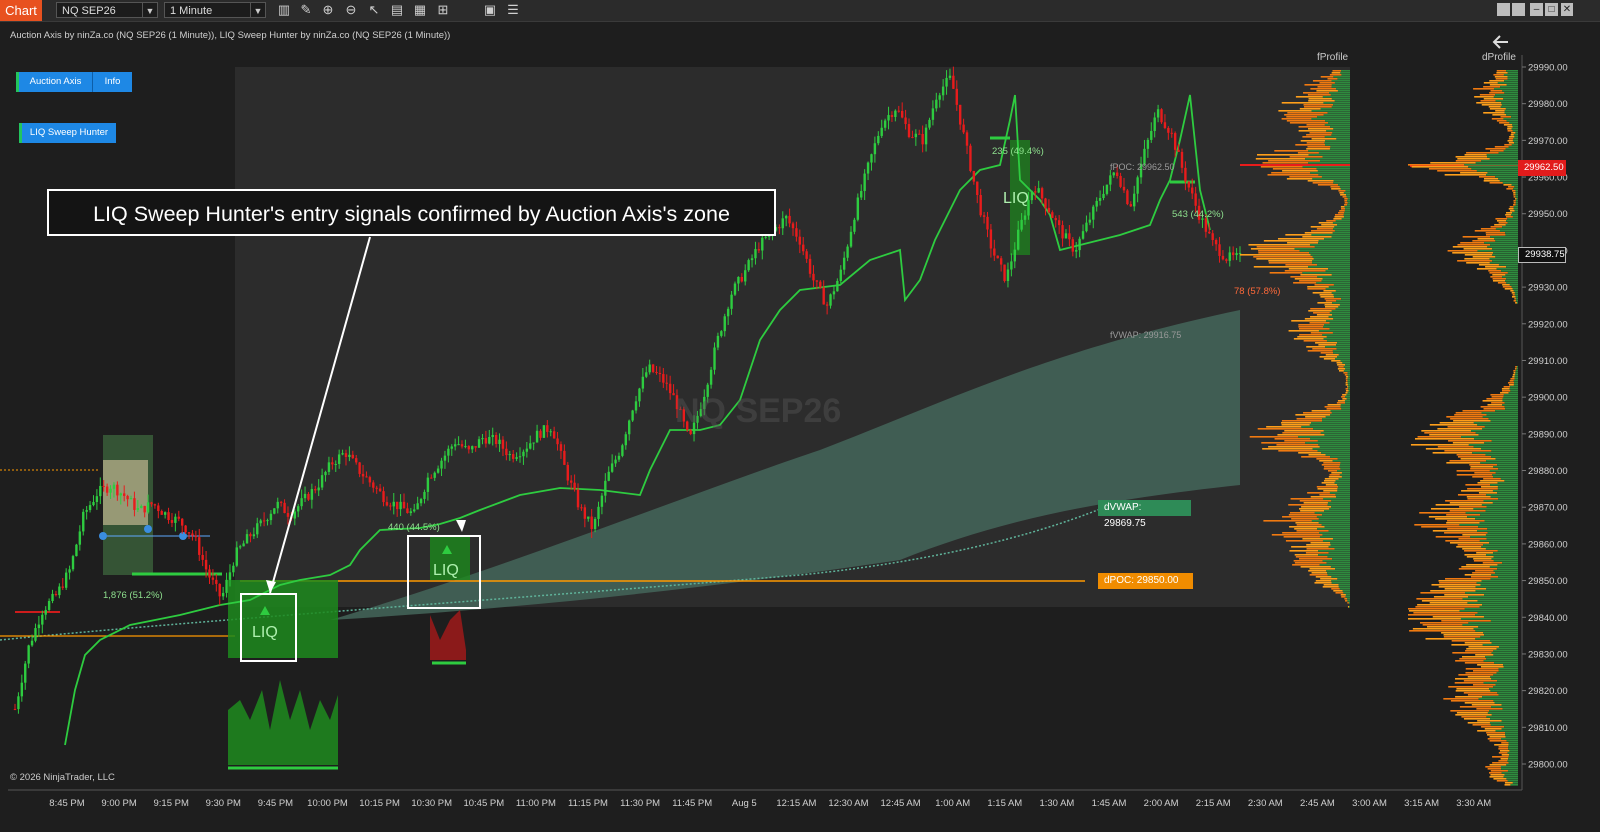 The width and height of the screenshot is (1600, 832). What do you see at coordinates (1548, 104) in the screenshot?
I see `y-tick-label: 29980.00` at bounding box center [1548, 104].